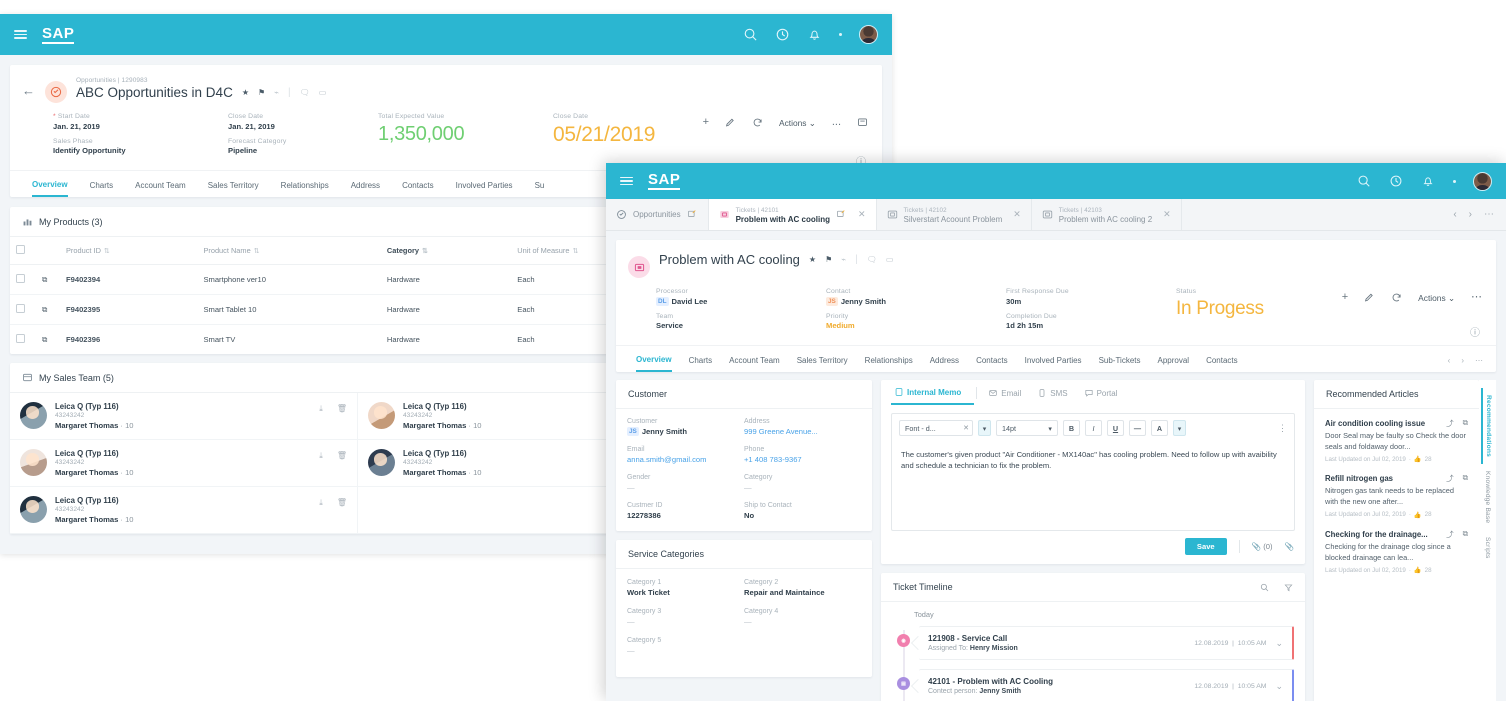  Describe the element at coordinates (812, 259) in the screenshot. I see `favorite-star-icon: ★` at that location.